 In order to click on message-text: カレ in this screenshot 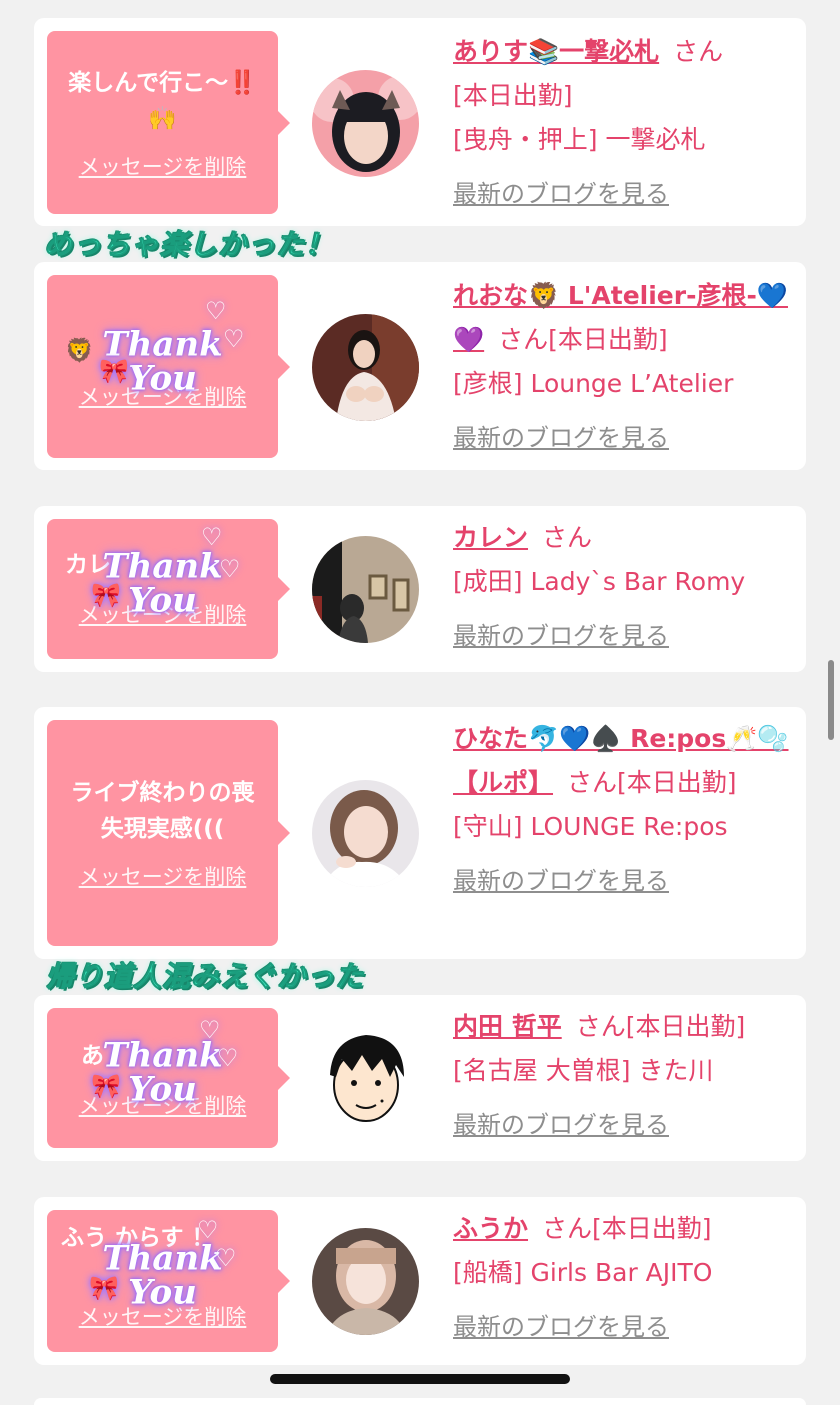, I will do `click(88, 565)`.